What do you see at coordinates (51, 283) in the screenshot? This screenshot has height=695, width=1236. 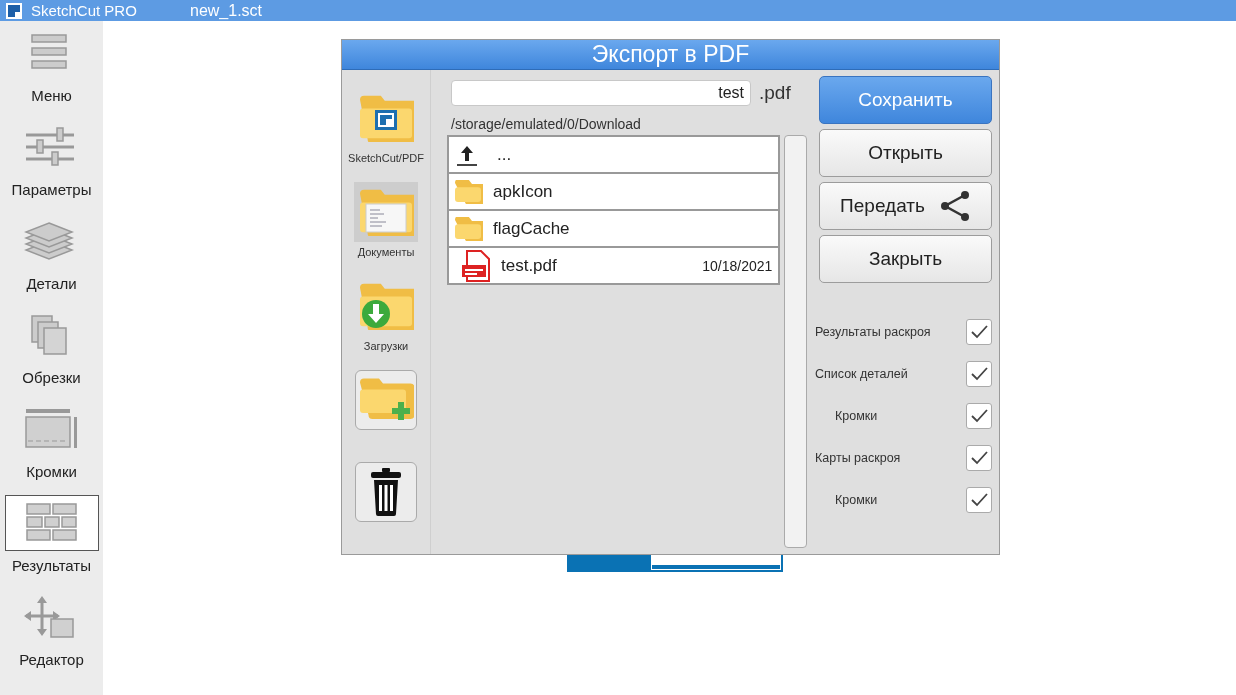 I see `sidebar-label: Детали` at bounding box center [51, 283].